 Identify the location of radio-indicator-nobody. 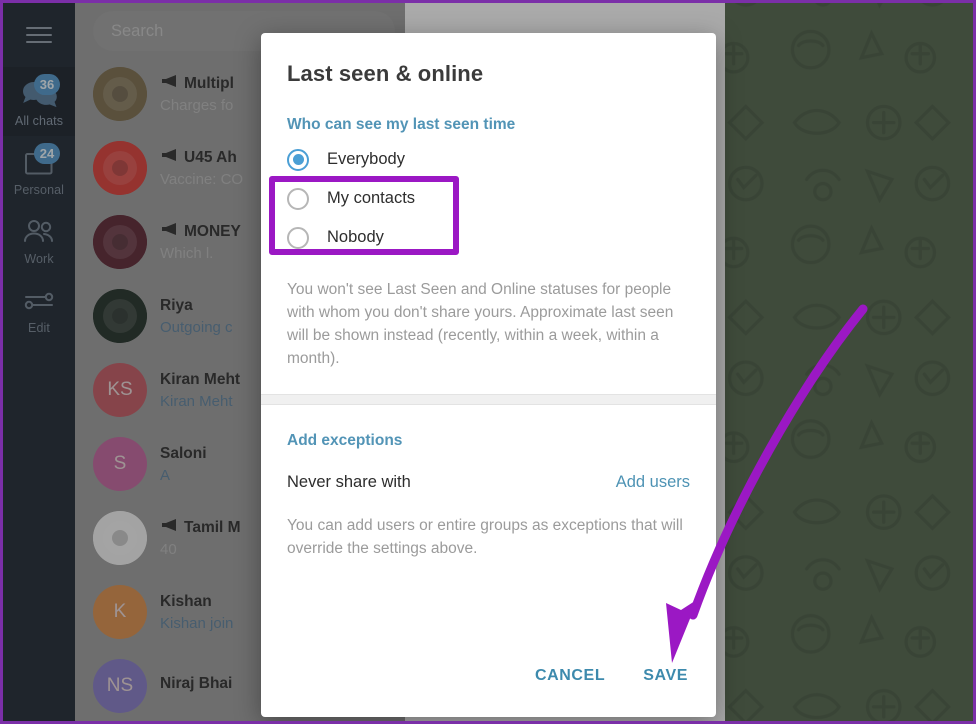
(298, 237).